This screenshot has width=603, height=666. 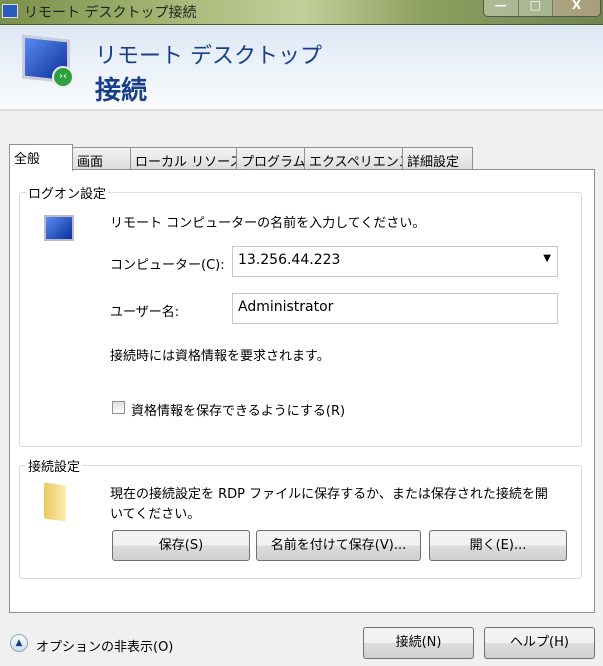 I want to click on logon-settings-legend: ログオン設定, so click(x=67, y=192).